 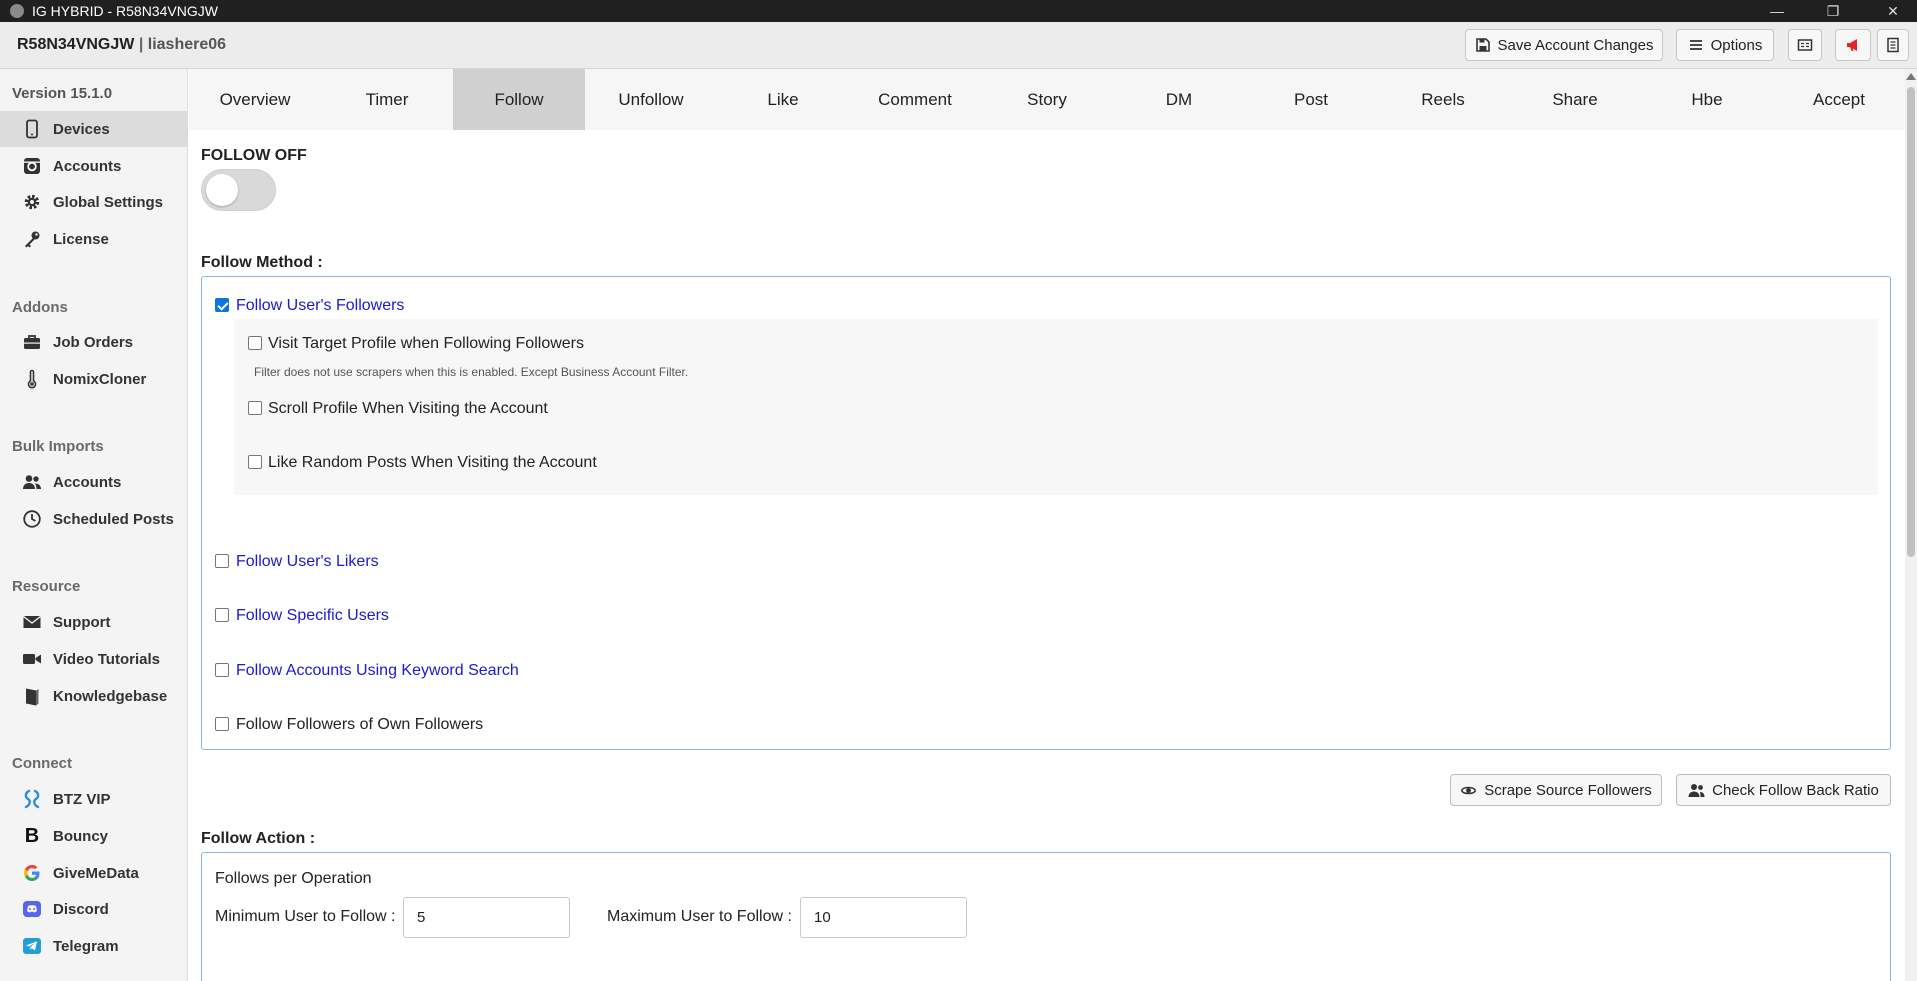 What do you see at coordinates (915, 99) in the screenshot?
I see `tab-comment: Comment` at bounding box center [915, 99].